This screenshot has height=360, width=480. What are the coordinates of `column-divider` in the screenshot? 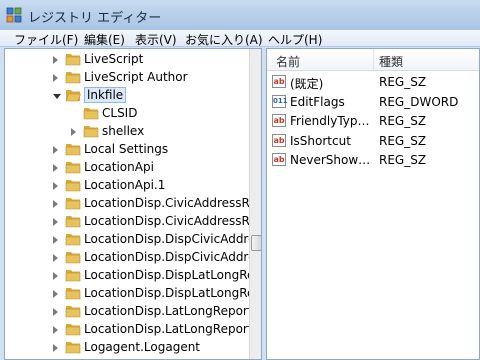 It's located at (373, 60).